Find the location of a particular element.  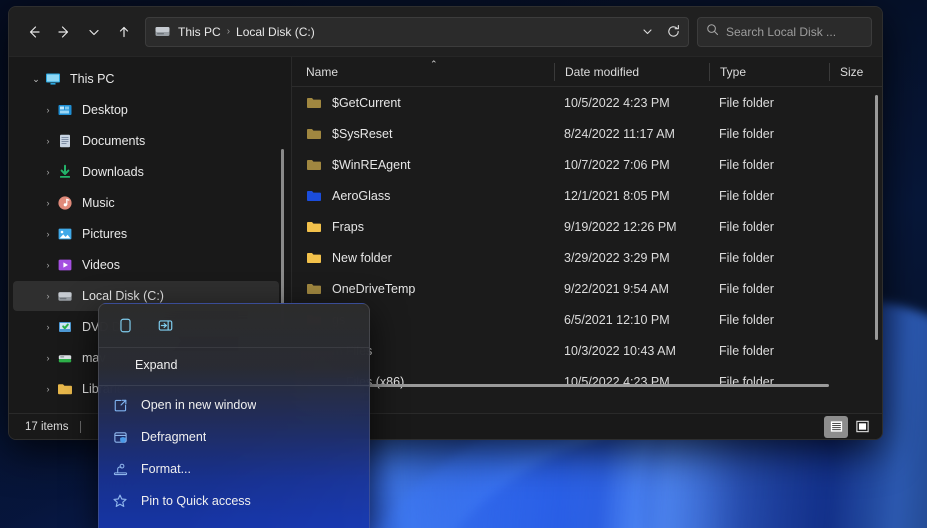

horizontal-scrollbar is located at coordinates (587, 386).